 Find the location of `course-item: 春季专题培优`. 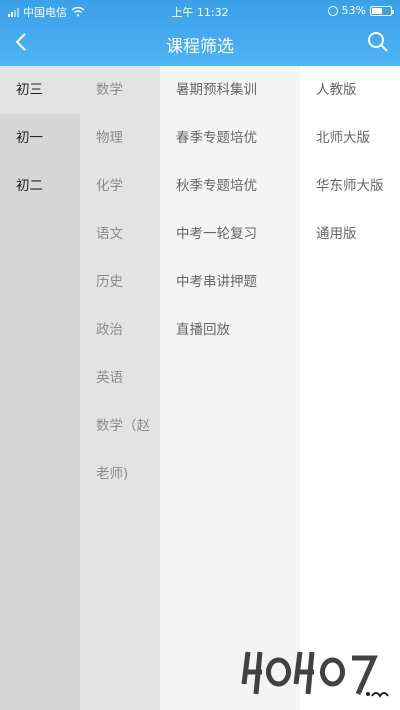

course-item: 春季专题培优 is located at coordinates (230, 138).